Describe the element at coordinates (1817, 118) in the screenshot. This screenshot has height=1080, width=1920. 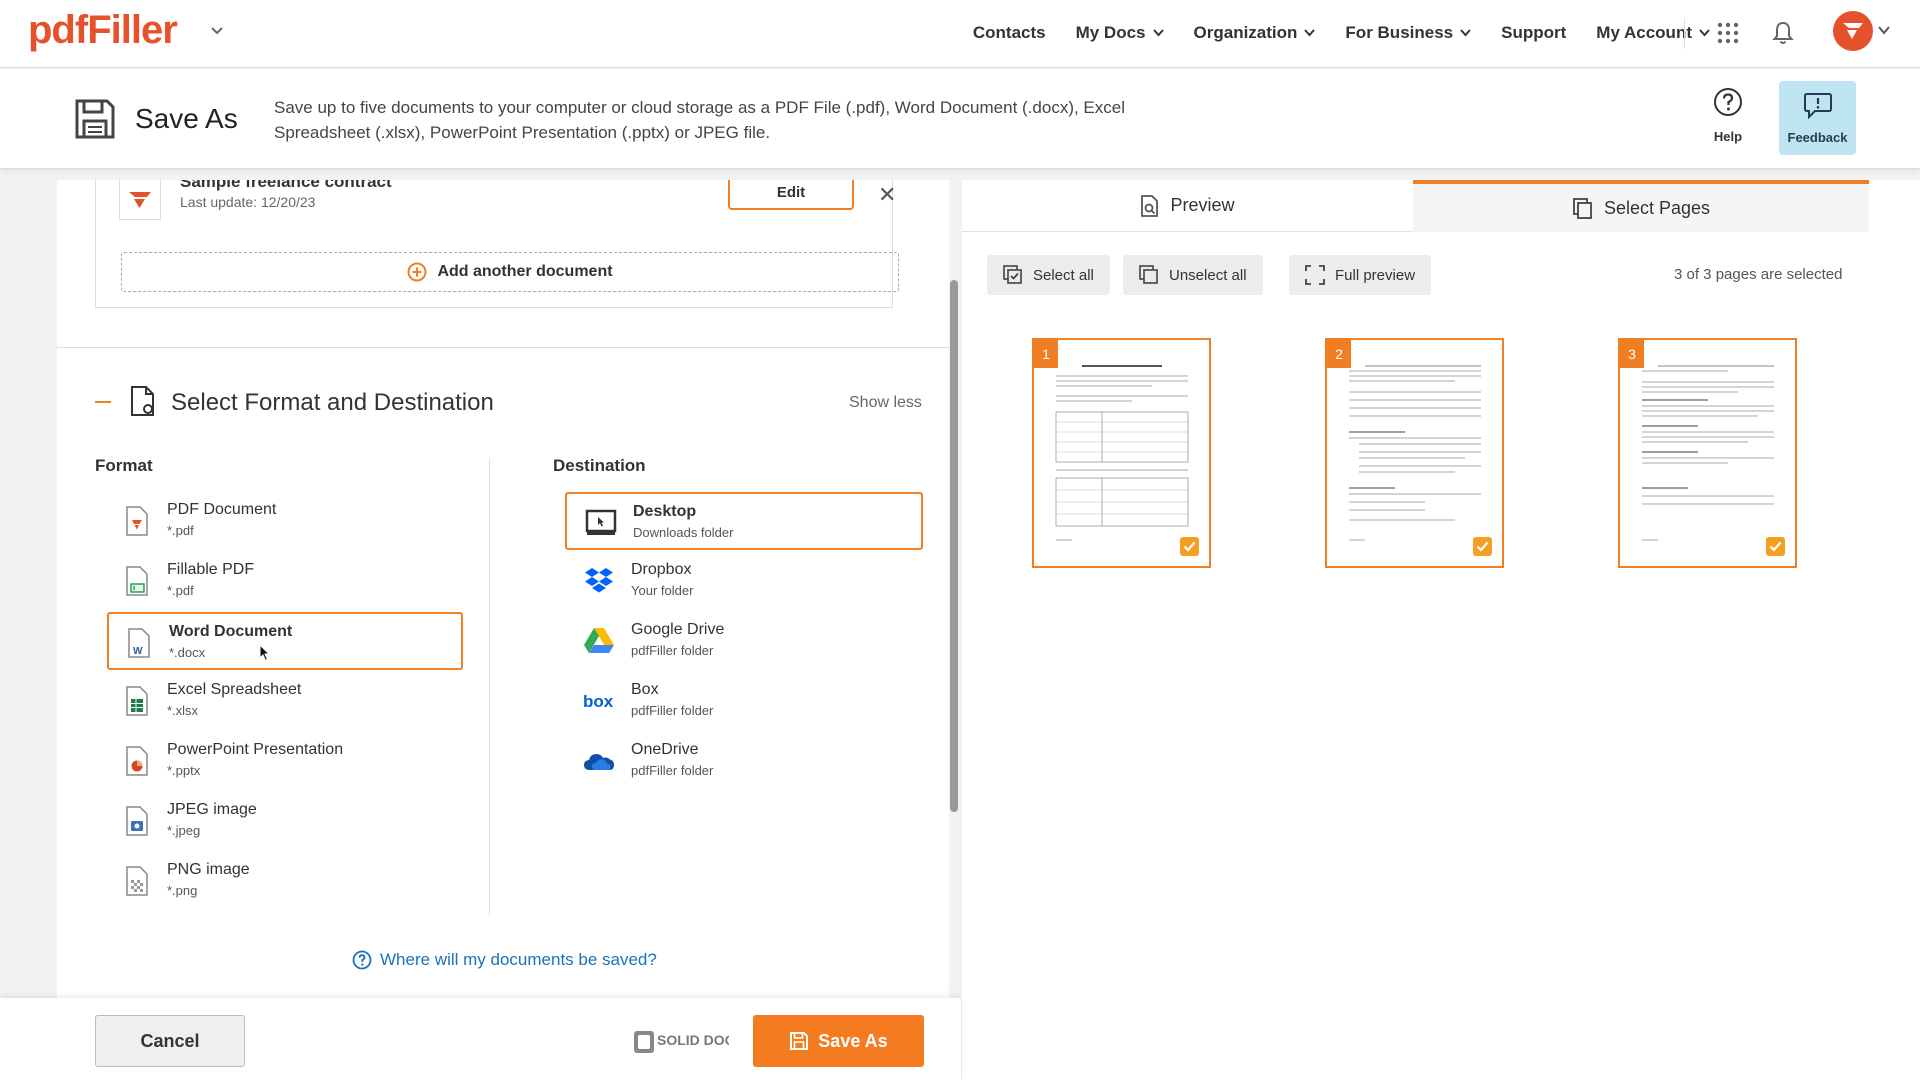
I see `feedback-button: Feedback` at that location.